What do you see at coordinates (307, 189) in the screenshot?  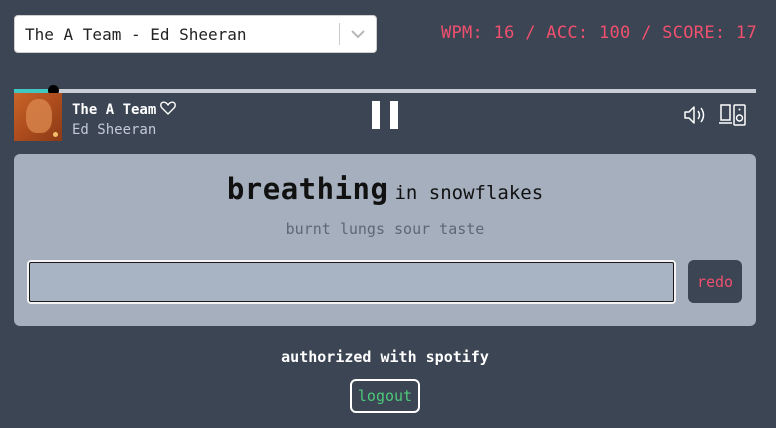 I see `current-word: breathing` at bounding box center [307, 189].